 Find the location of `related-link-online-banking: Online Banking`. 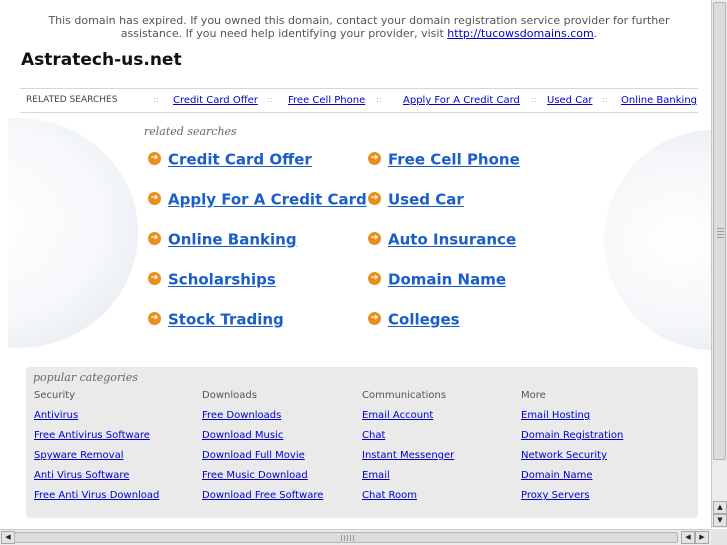

related-link-online-banking: Online Banking is located at coordinates (232, 240).